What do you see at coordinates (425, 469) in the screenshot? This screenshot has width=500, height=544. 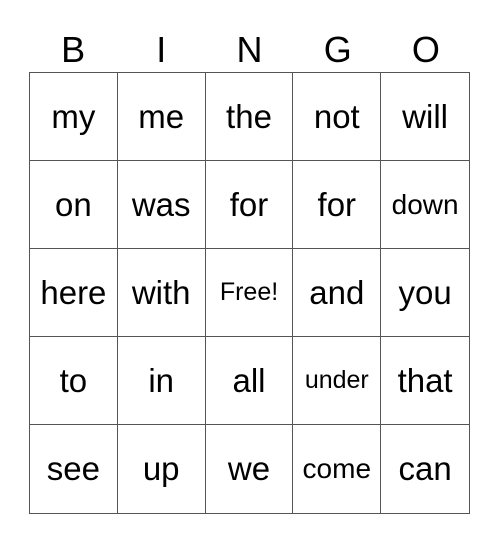 I see `bingo-cell: can` at bounding box center [425, 469].